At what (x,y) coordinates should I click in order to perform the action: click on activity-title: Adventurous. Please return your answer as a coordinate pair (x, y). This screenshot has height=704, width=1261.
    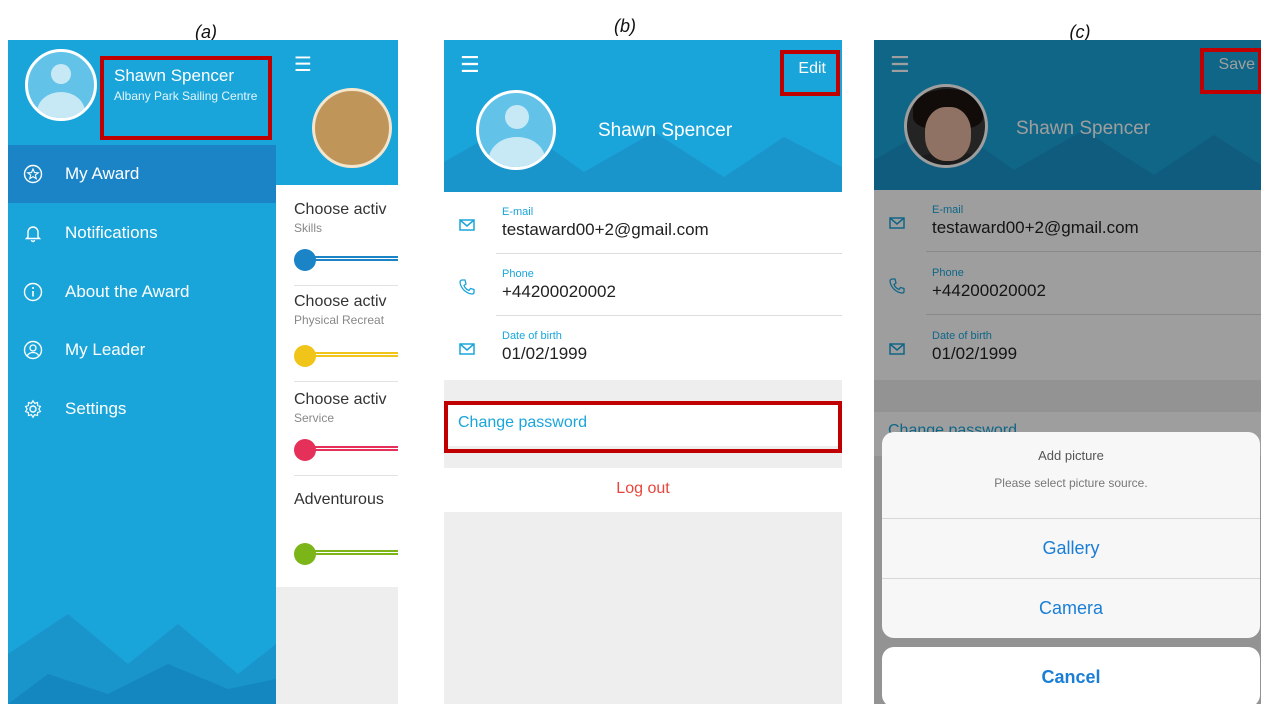
    Looking at the image, I should click on (339, 499).